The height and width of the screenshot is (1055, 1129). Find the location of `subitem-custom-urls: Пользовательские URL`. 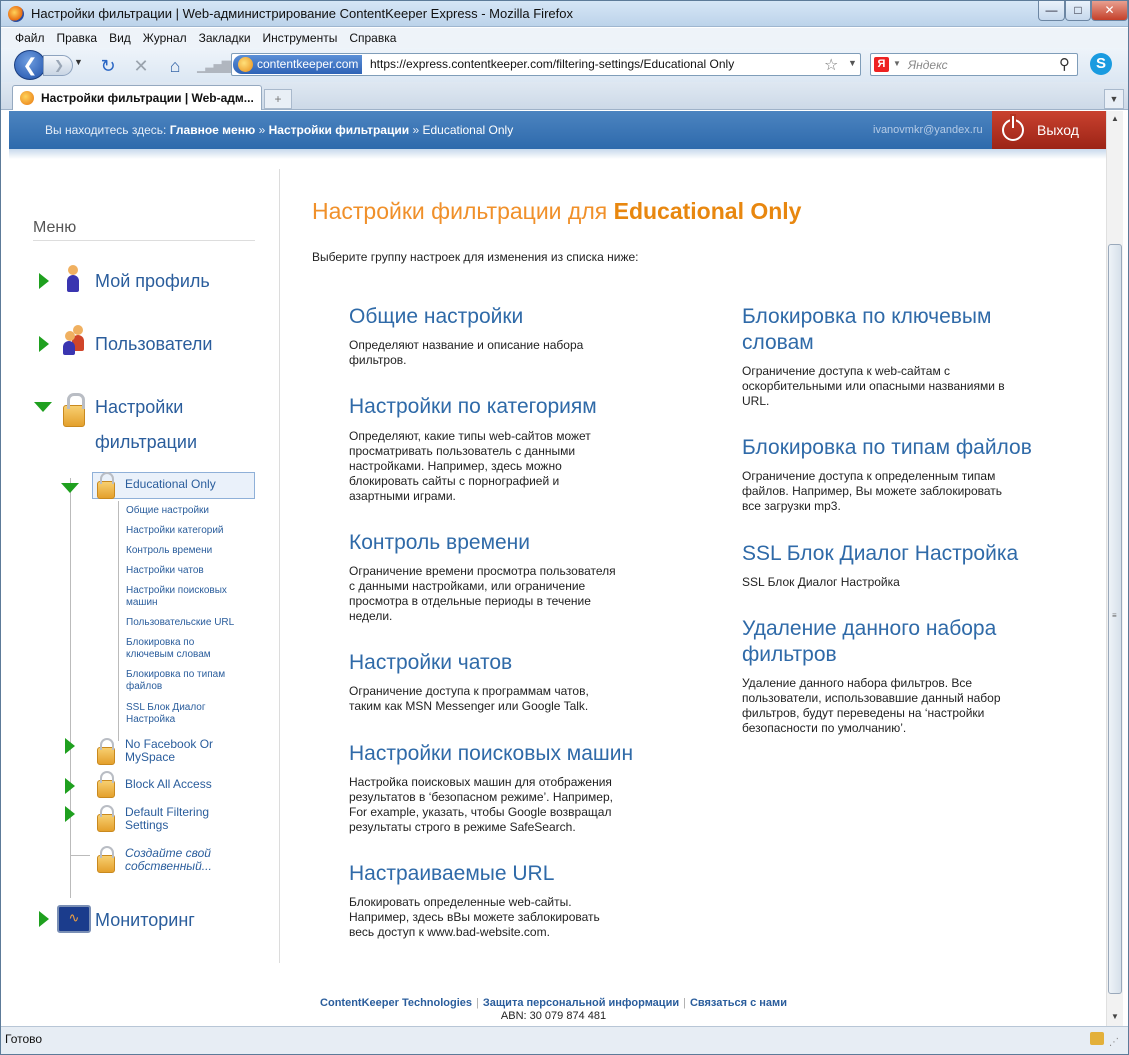

subitem-custom-urls: Пользовательские URL is located at coordinates (180, 623).